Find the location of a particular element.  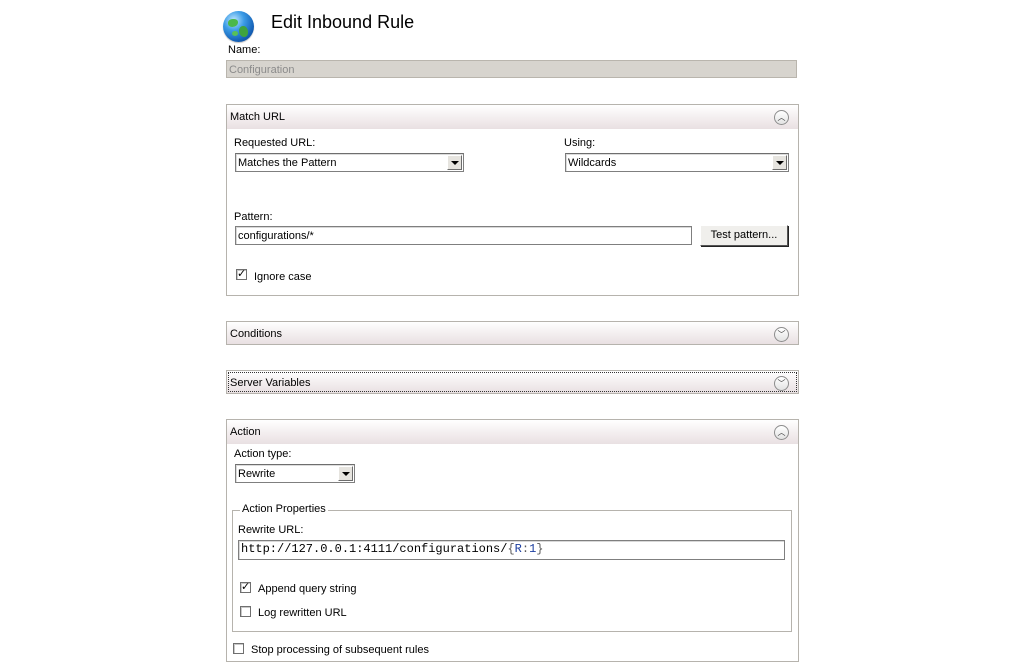

conditions-header: Conditions ﹀ is located at coordinates (512, 333).